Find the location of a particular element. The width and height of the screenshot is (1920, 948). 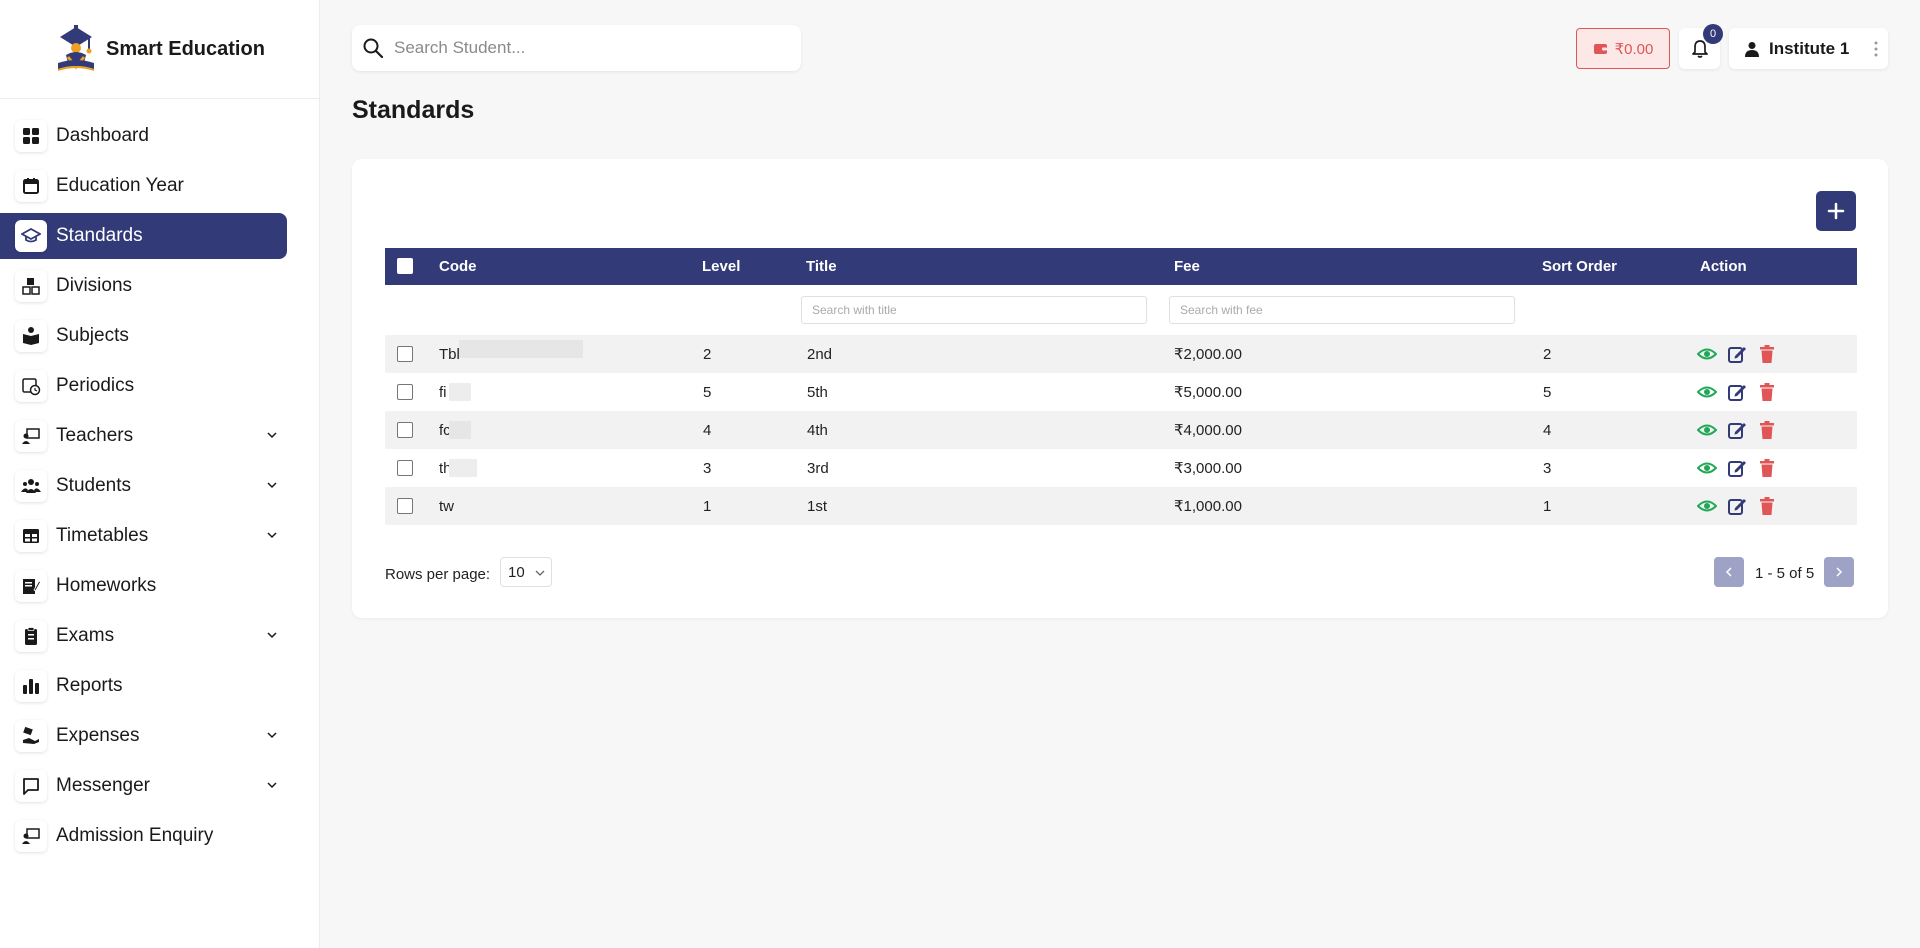

page-title: Standards is located at coordinates (413, 110).